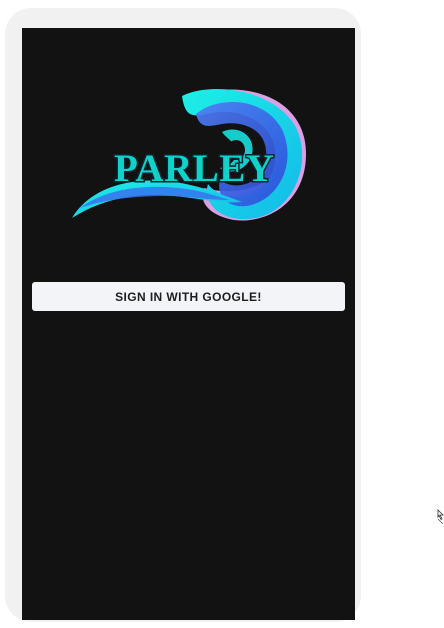  Describe the element at coordinates (188, 296) in the screenshot. I see `google-signin-button: SIGN IN WITH GOOGLE!` at that location.